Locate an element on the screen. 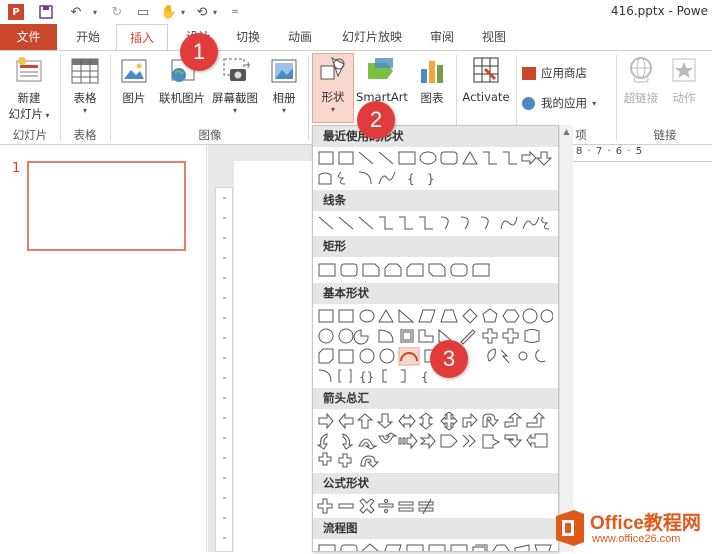  smartart-icon is located at coordinates (380, 68).